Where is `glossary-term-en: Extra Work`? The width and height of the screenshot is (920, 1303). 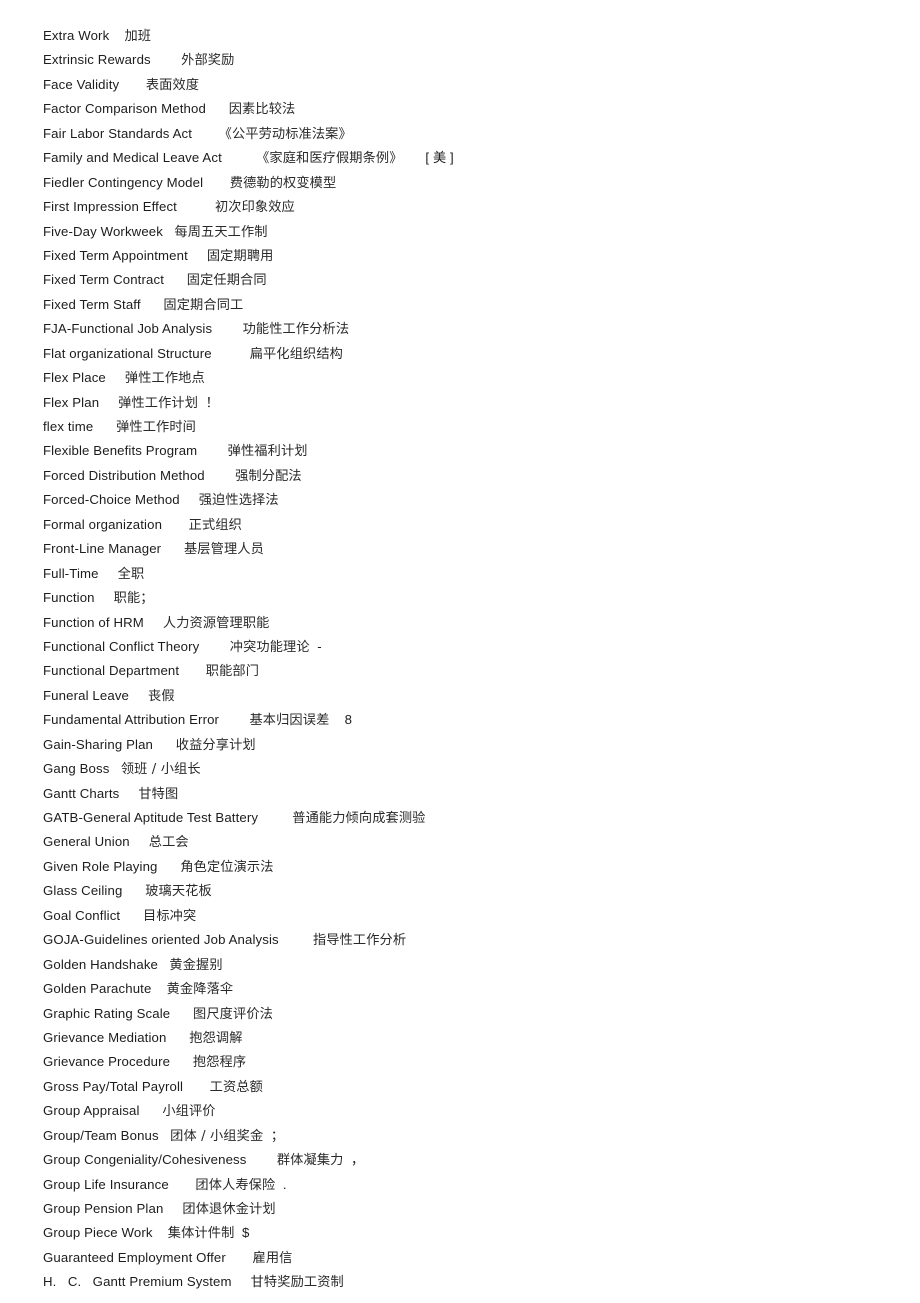 glossary-term-en: Extra Work is located at coordinates (76, 35).